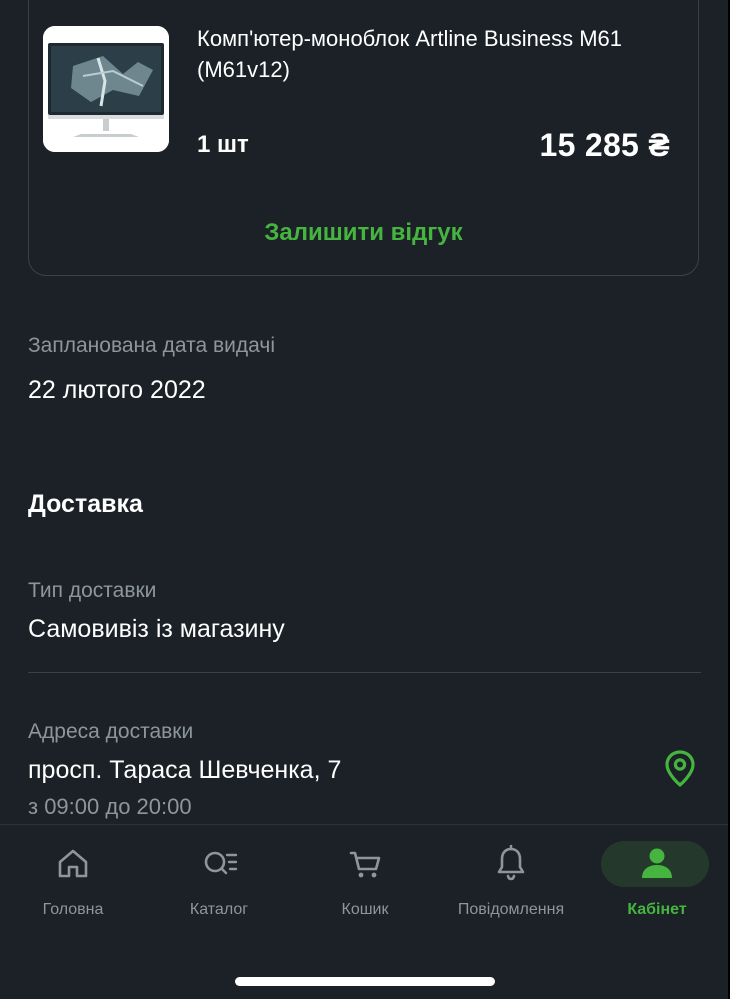 Image resolution: width=730 pixels, height=999 pixels. I want to click on product-quantity: 1 шт, so click(223, 144).